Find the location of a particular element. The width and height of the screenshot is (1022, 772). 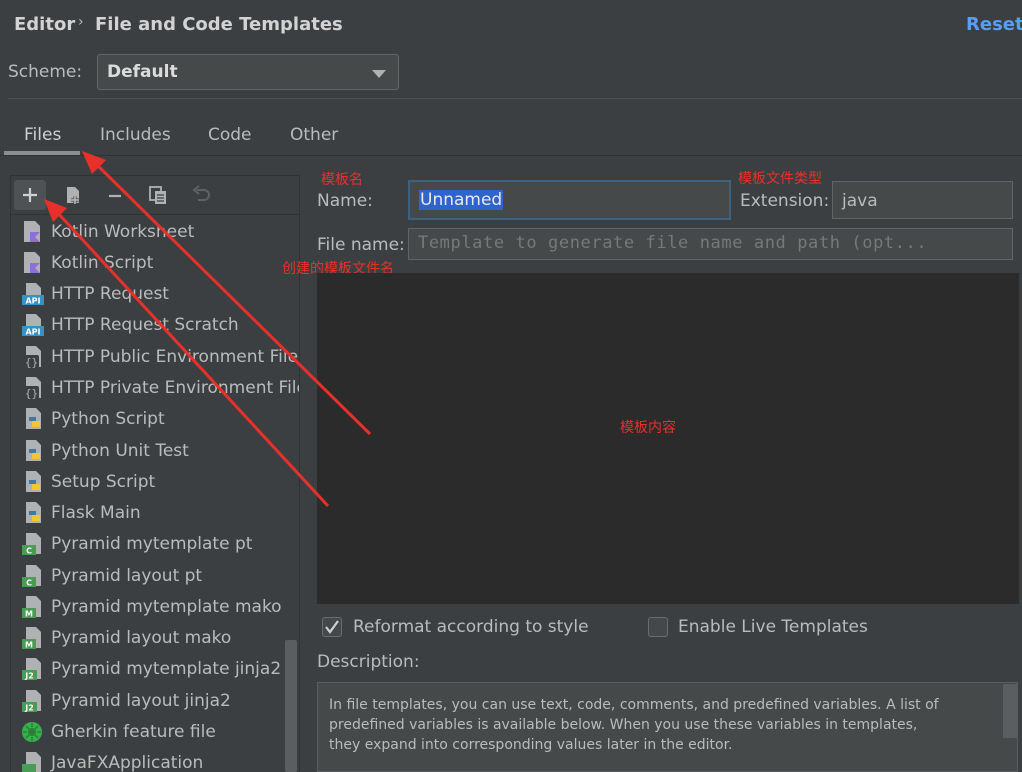

add-file-icon is located at coordinates (73, 195).